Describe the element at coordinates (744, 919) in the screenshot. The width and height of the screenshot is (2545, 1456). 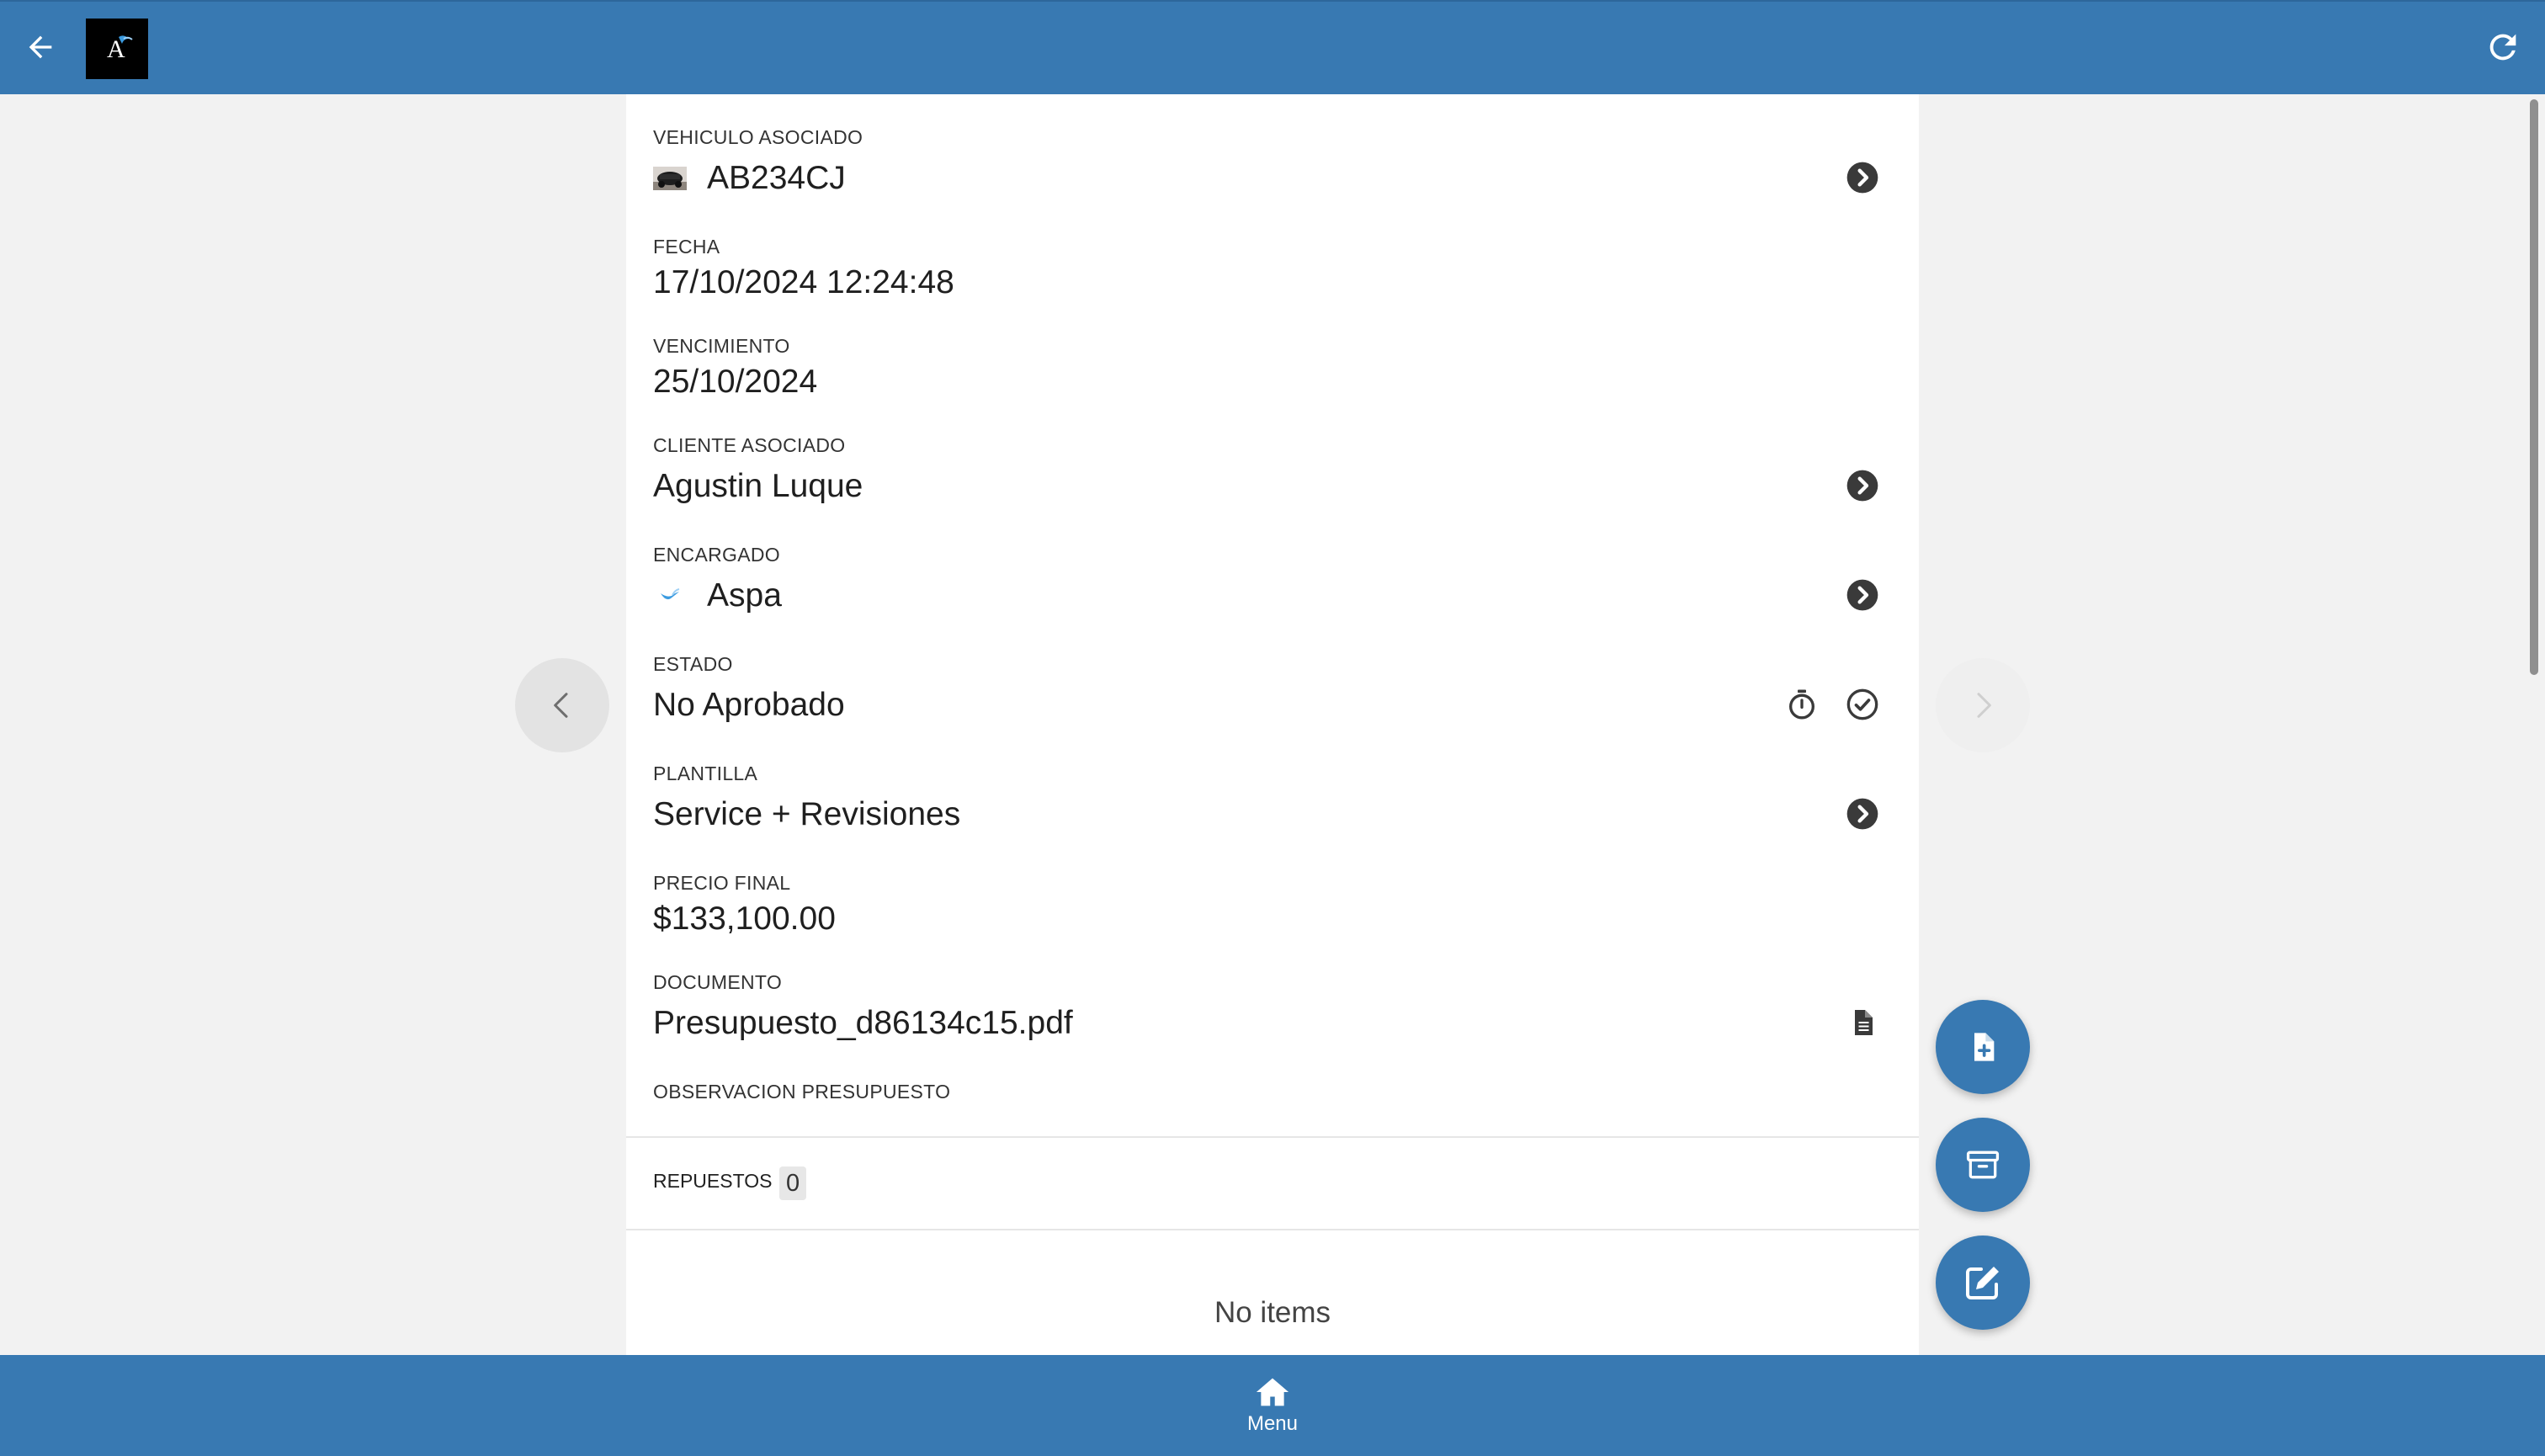
I see `field-precio-value: $133,100.00` at that location.